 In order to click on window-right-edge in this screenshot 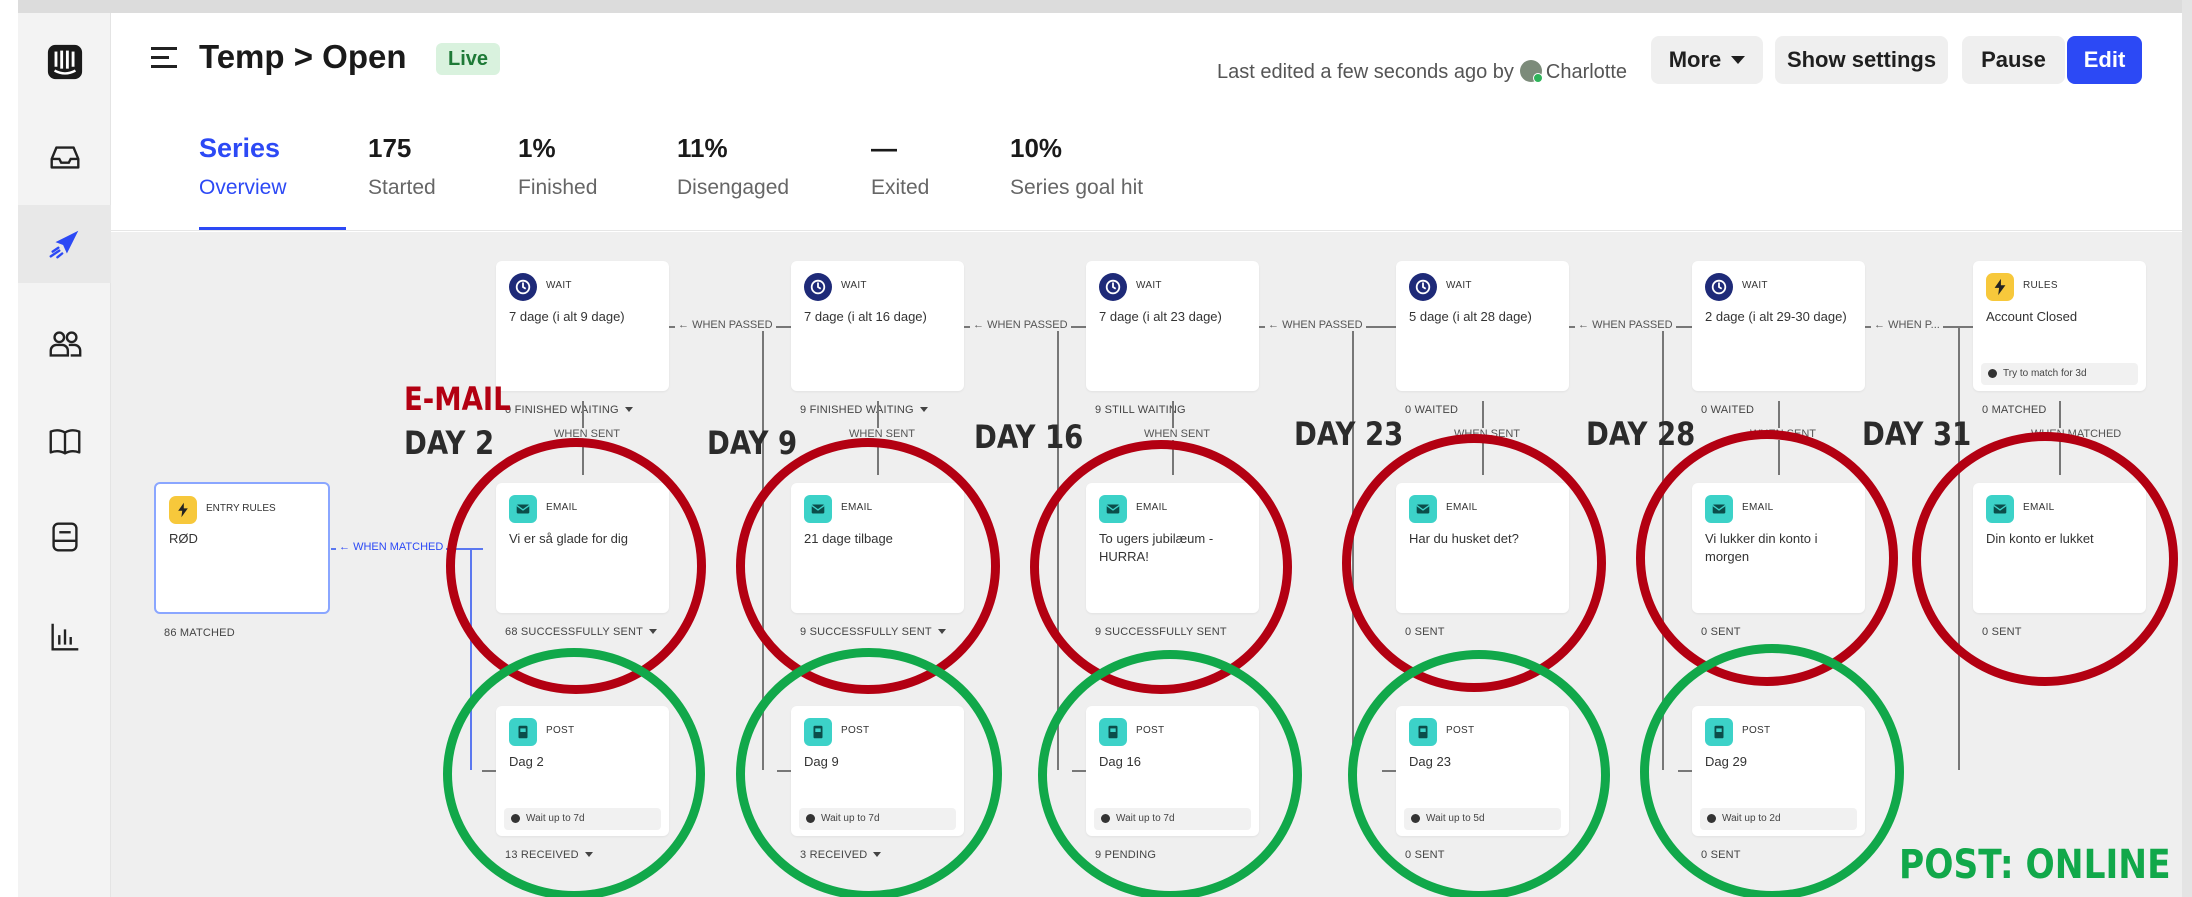, I will do `click(2187, 448)`.